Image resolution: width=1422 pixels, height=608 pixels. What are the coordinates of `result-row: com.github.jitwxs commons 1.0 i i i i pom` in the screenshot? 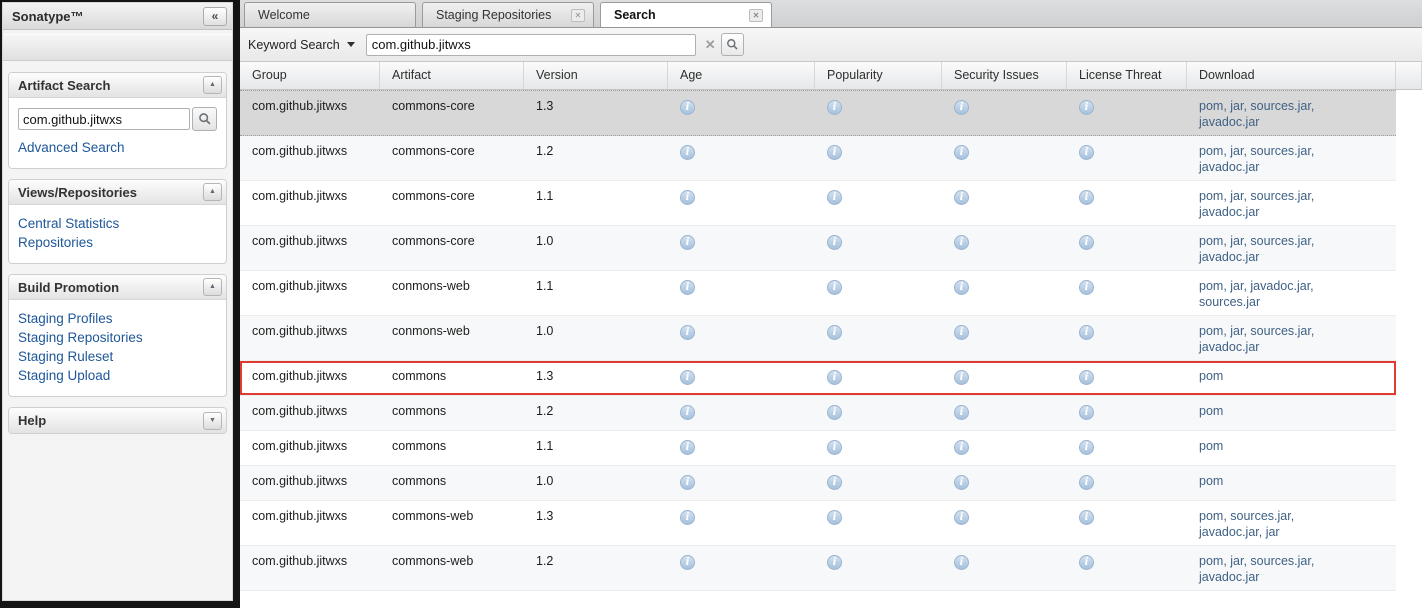 It's located at (818, 483).